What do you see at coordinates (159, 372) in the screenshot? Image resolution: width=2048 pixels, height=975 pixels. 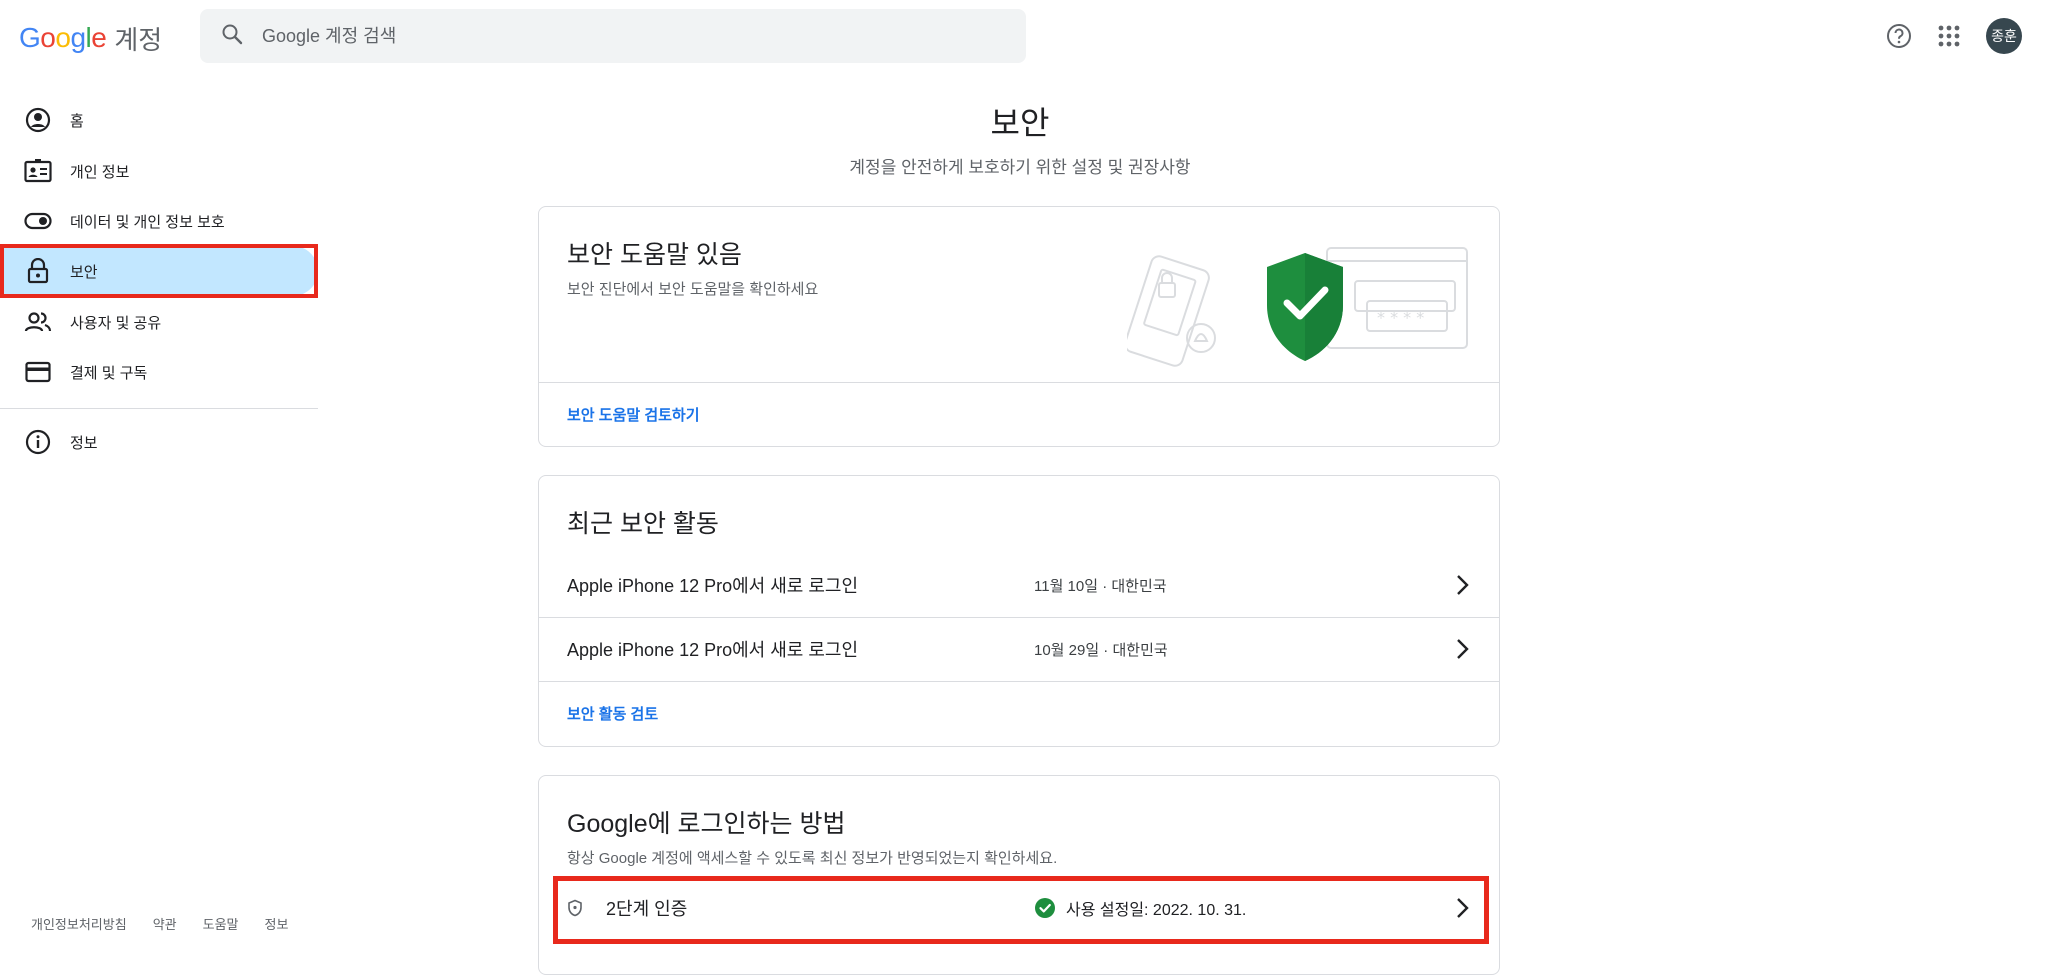 I see `sidebar-item-payments: 결제 및 구독` at bounding box center [159, 372].